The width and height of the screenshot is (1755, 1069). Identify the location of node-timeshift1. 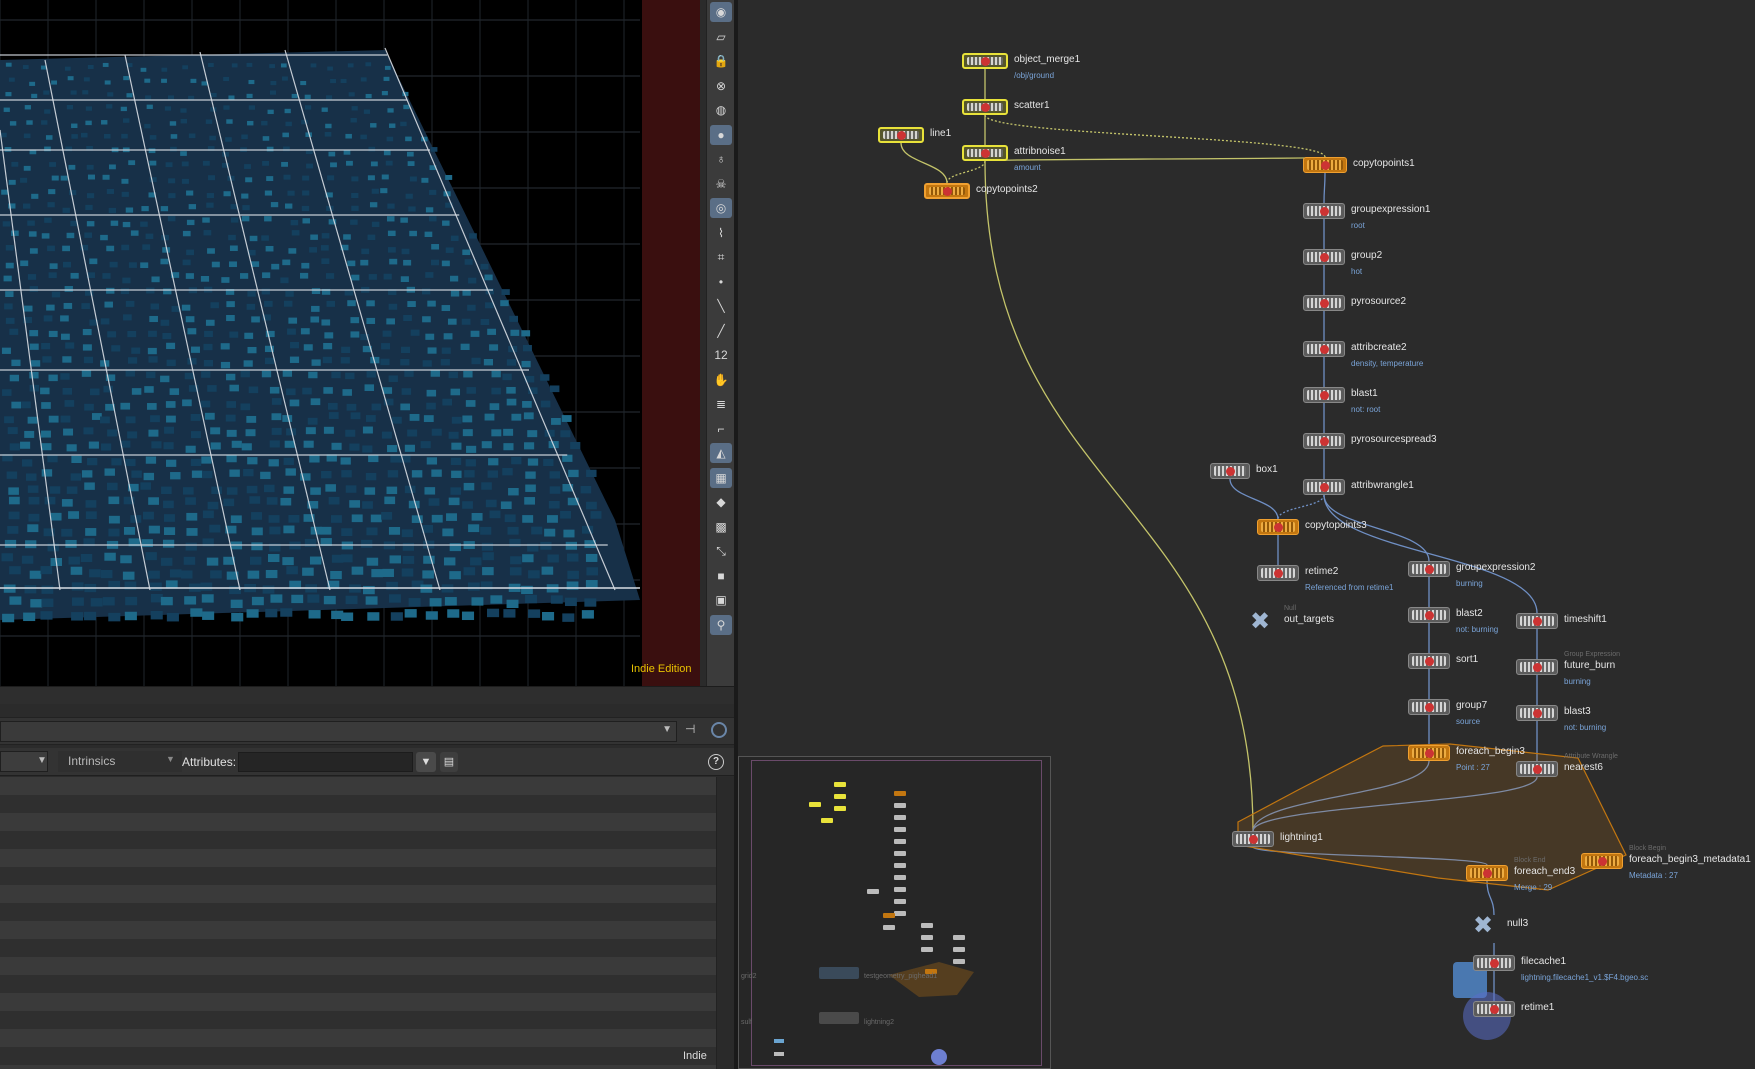
(1537, 621).